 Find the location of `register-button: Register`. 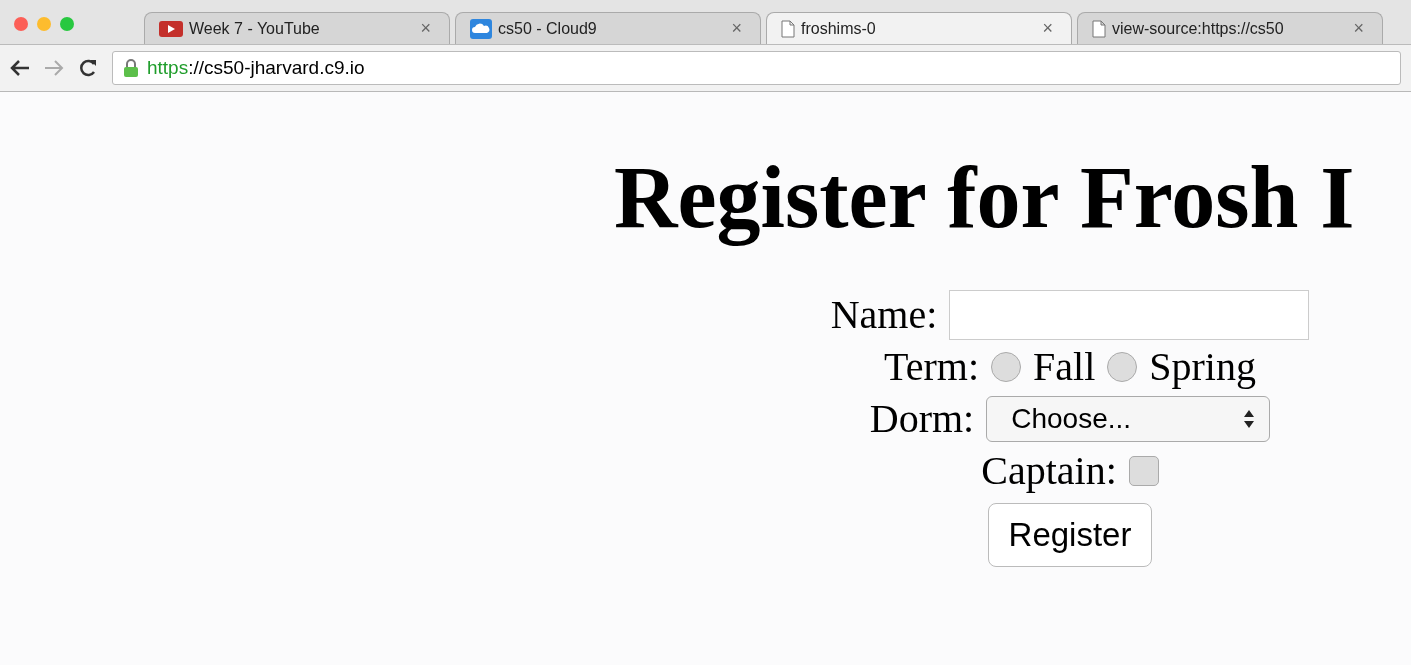

register-button: Register is located at coordinates (1070, 534).